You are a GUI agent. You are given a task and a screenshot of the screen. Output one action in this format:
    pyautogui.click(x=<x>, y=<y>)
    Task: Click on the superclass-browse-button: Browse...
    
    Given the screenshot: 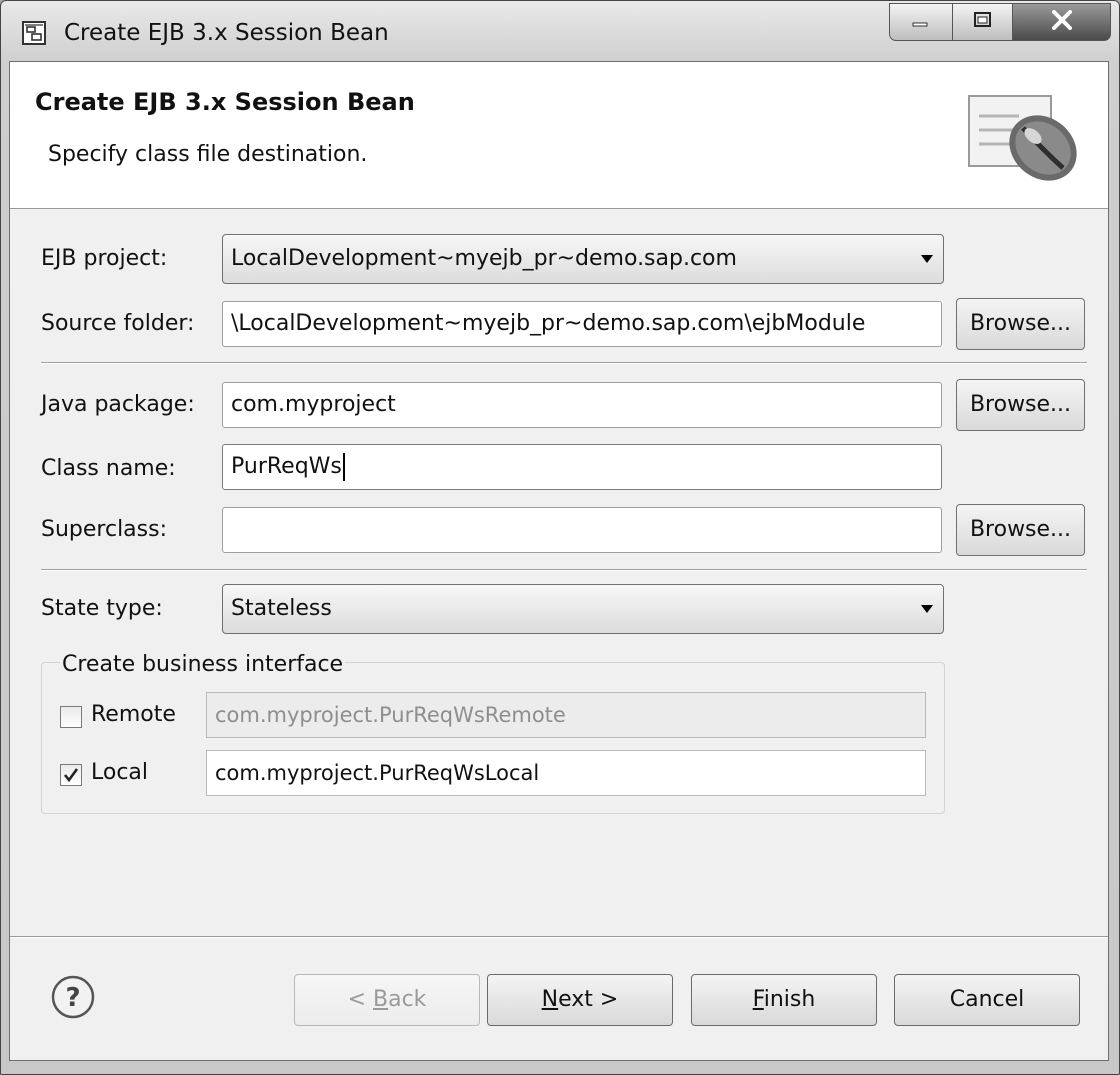 What is the action you would take?
    pyautogui.click(x=1020, y=530)
    